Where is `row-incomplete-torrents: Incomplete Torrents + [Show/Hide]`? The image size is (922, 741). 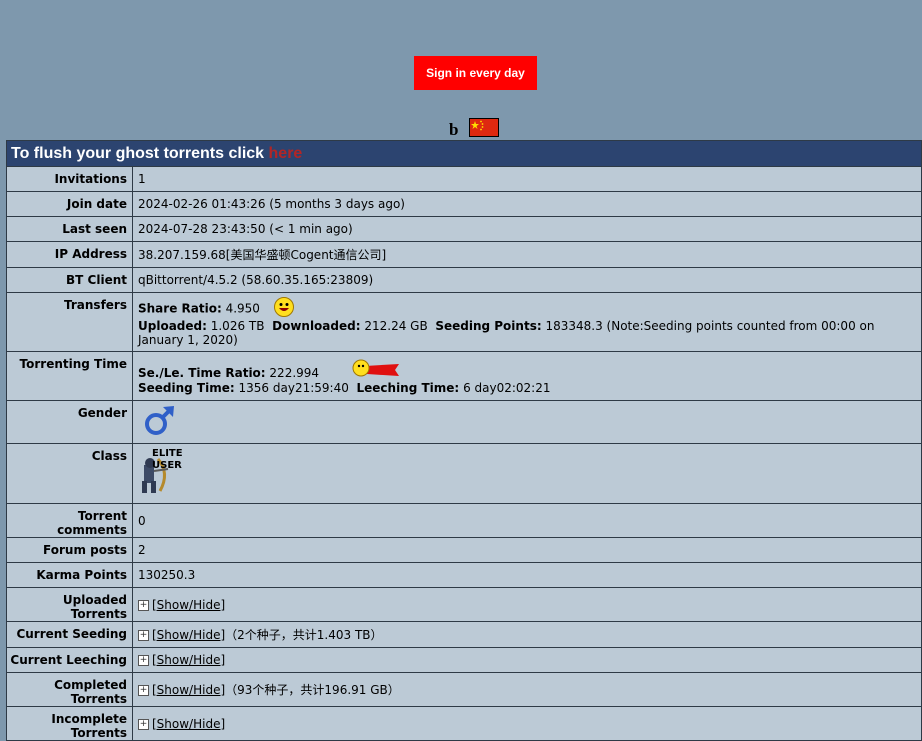 row-incomplete-torrents: Incomplete Torrents + [Show/Hide] is located at coordinates (464, 723).